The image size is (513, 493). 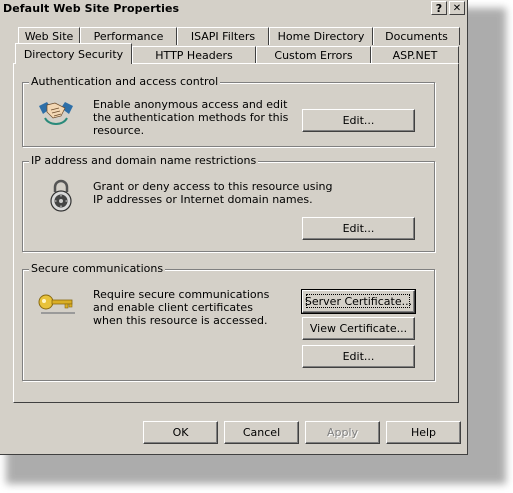 What do you see at coordinates (144, 160) in the screenshot?
I see `ip-group-legend: IP address and domain name restrictions` at bounding box center [144, 160].